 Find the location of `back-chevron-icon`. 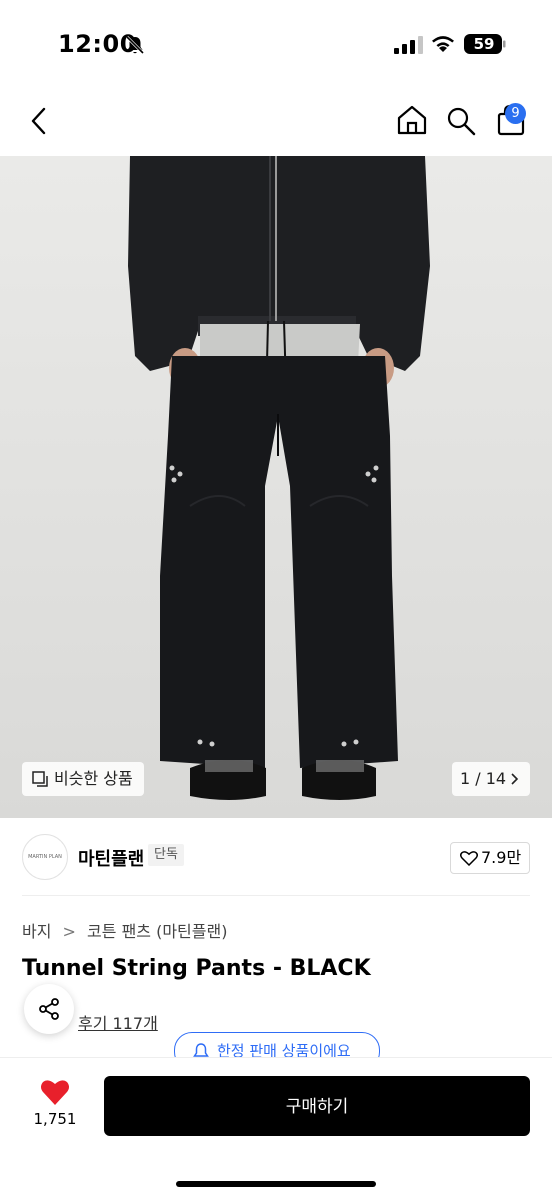

back-chevron-icon is located at coordinates (39, 121).